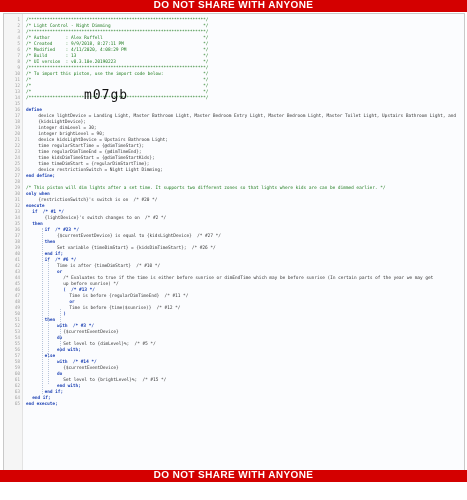 The width and height of the screenshot is (467, 500). What do you see at coordinates (17, 296) in the screenshot?
I see `line-number: 47` at bounding box center [17, 296].